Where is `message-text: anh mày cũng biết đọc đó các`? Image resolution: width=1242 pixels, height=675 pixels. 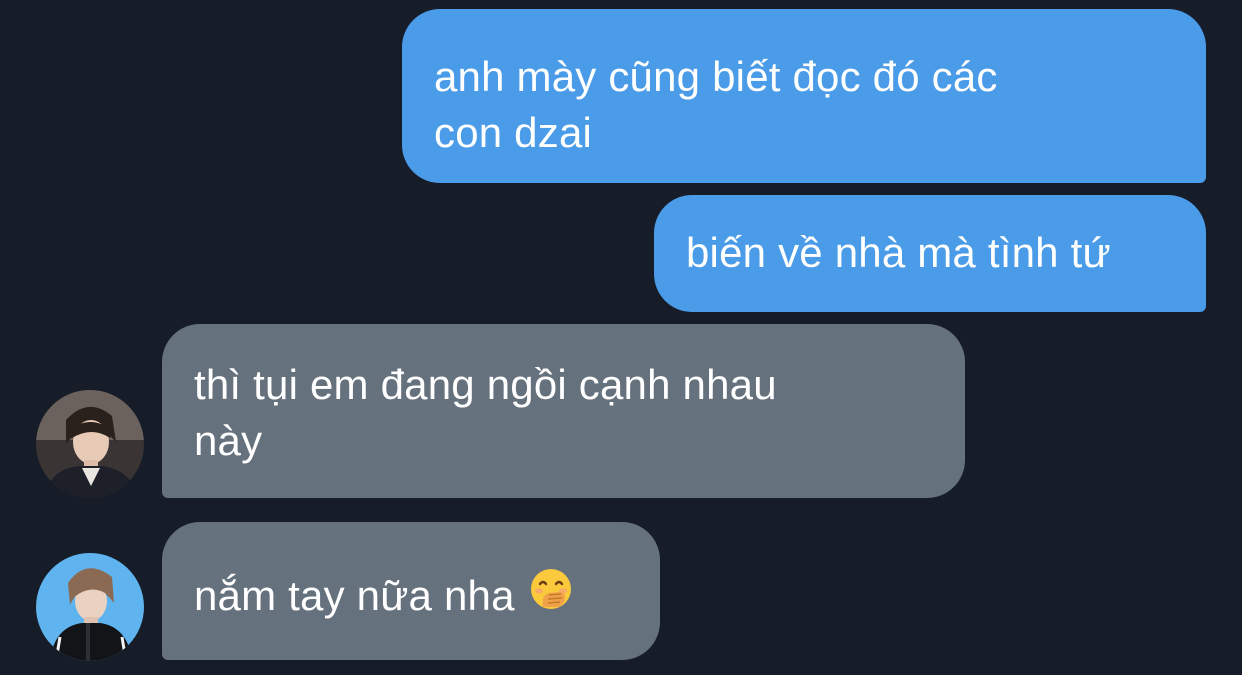 message-text: anh mày cũng biết đọc đó các is located at coordinates (716, 76).